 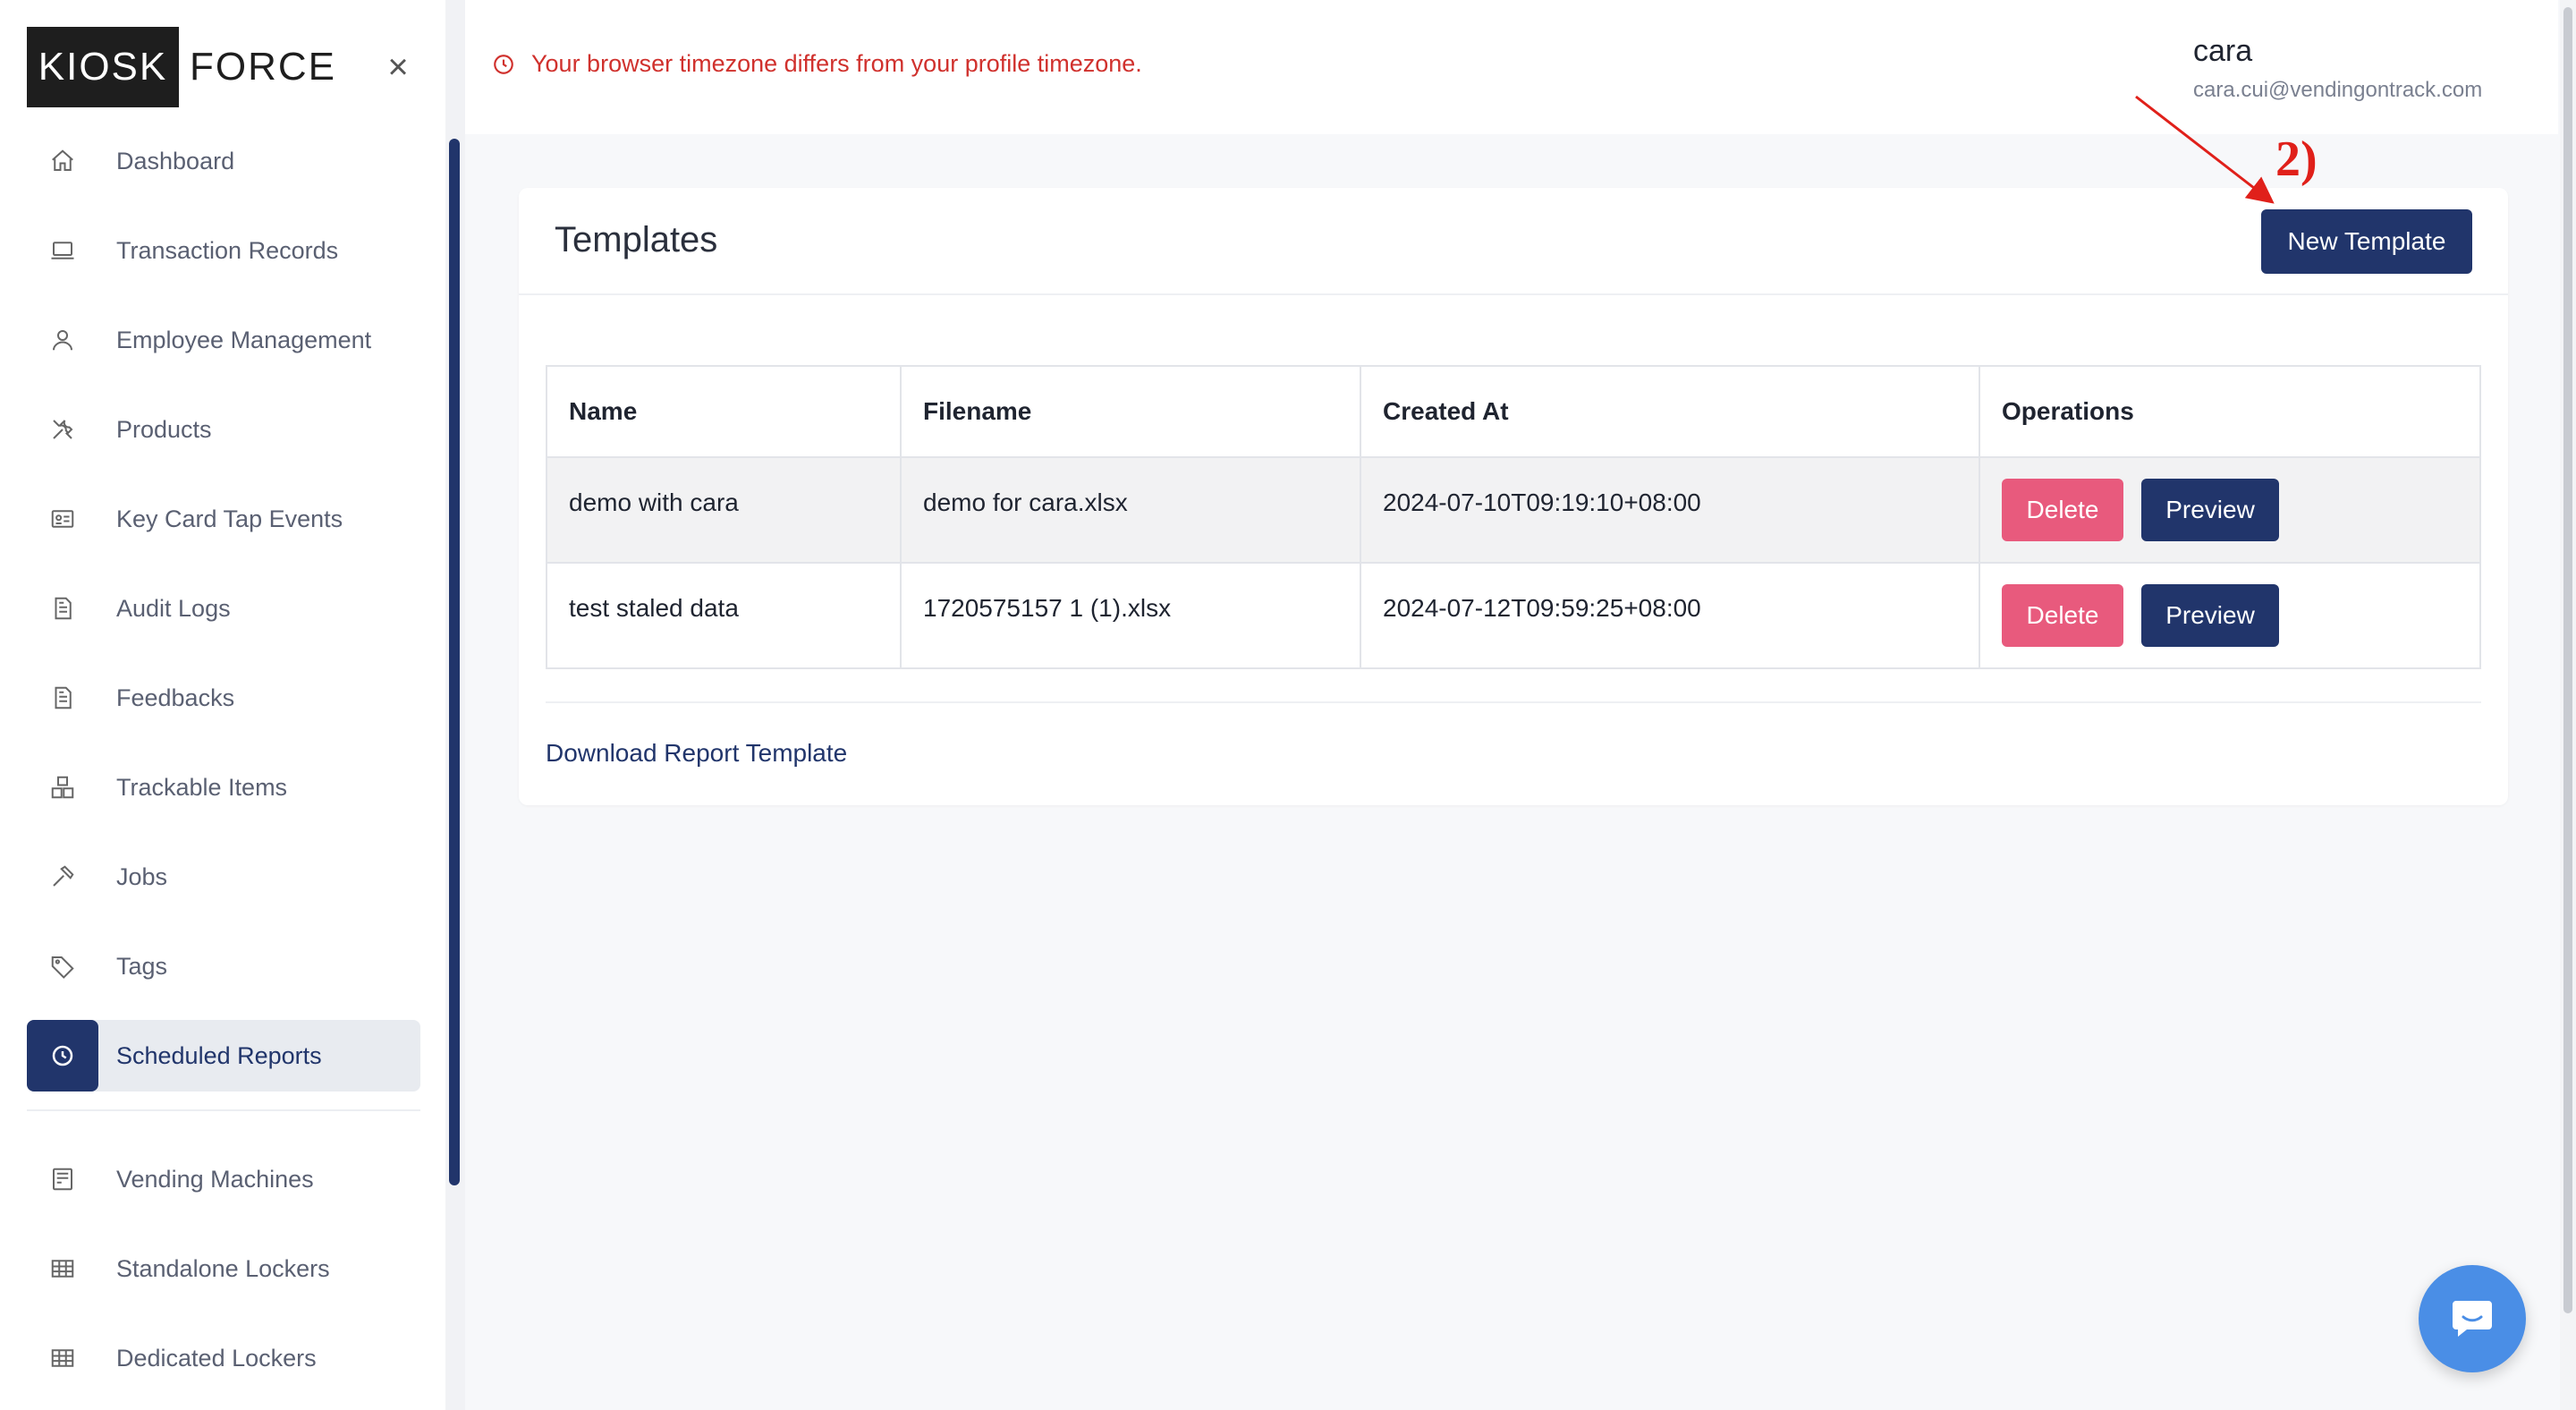 I want to click on sidebar-item-label: Trackable Items, so click(x=202, y=787).